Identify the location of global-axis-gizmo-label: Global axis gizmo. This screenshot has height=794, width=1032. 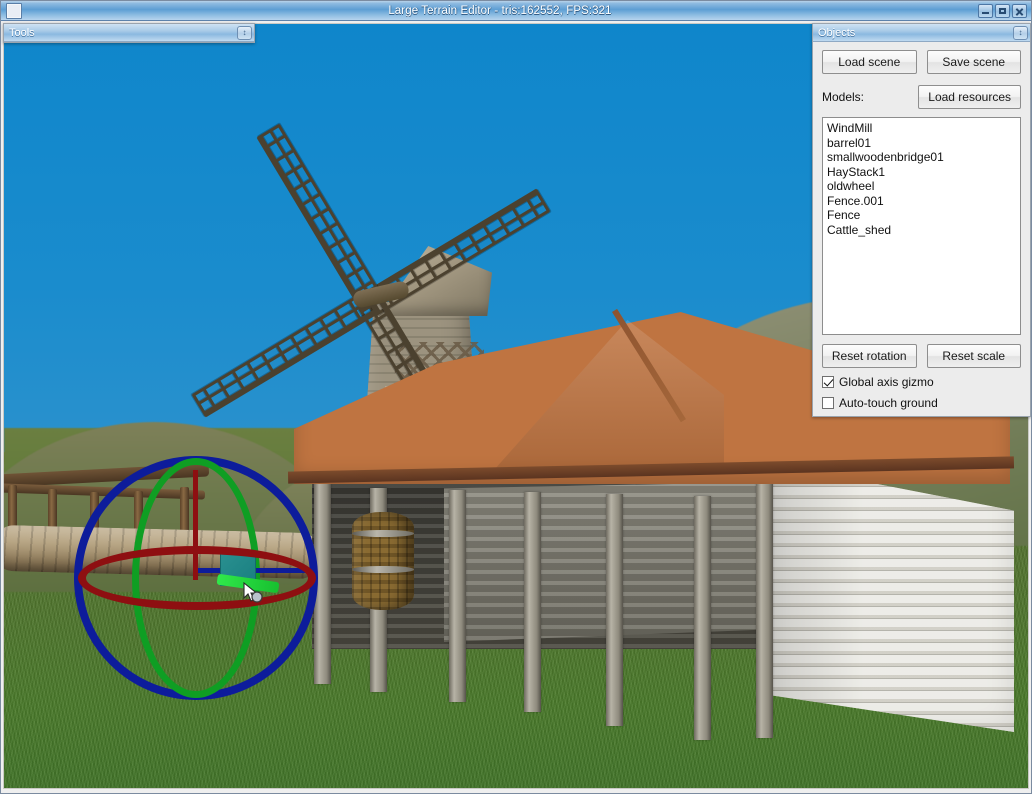
(886, 382).